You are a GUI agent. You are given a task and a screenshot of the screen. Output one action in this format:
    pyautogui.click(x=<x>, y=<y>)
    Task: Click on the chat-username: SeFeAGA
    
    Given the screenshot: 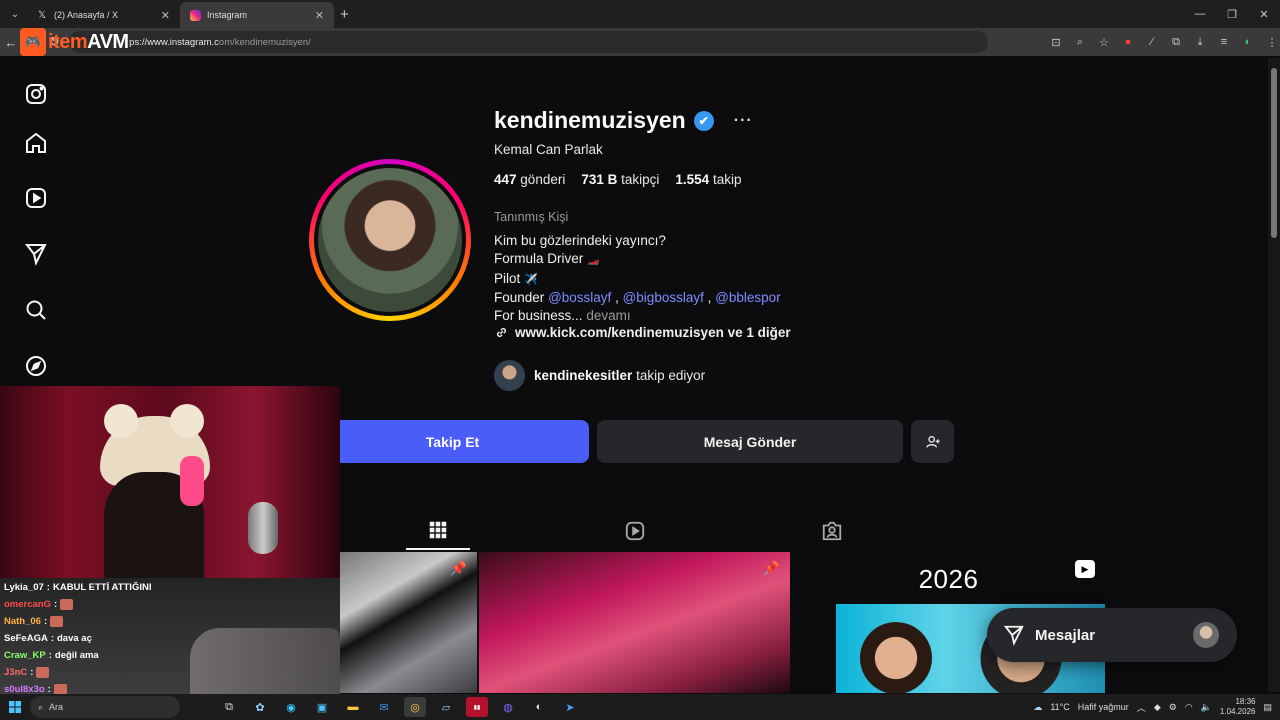 What is the action you would take?
    pyautogui.click(x=26, y=638)
    